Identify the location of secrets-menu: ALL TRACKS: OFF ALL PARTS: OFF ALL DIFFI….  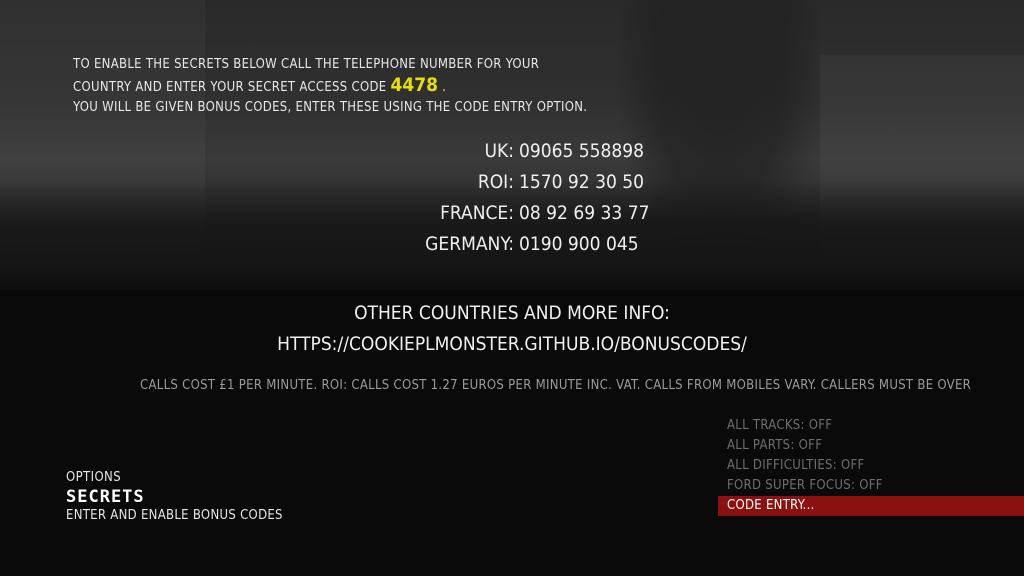
(871, 466).